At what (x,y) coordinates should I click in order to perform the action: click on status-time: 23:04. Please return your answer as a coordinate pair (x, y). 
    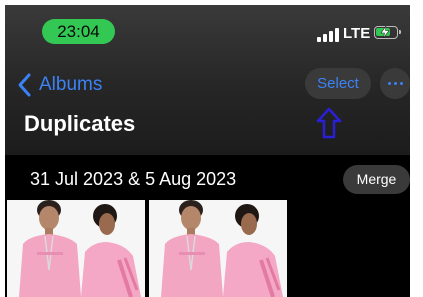
    Looking at the image, I should click on (78, 31).